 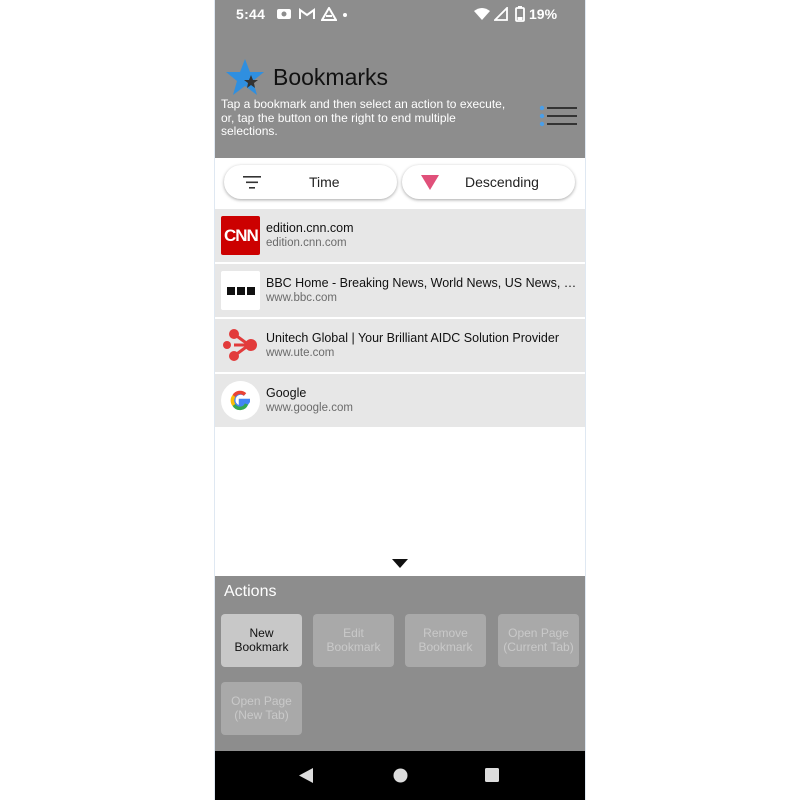 I want to click on cnn-logo-text: CNN, so click(x=241, y=235).